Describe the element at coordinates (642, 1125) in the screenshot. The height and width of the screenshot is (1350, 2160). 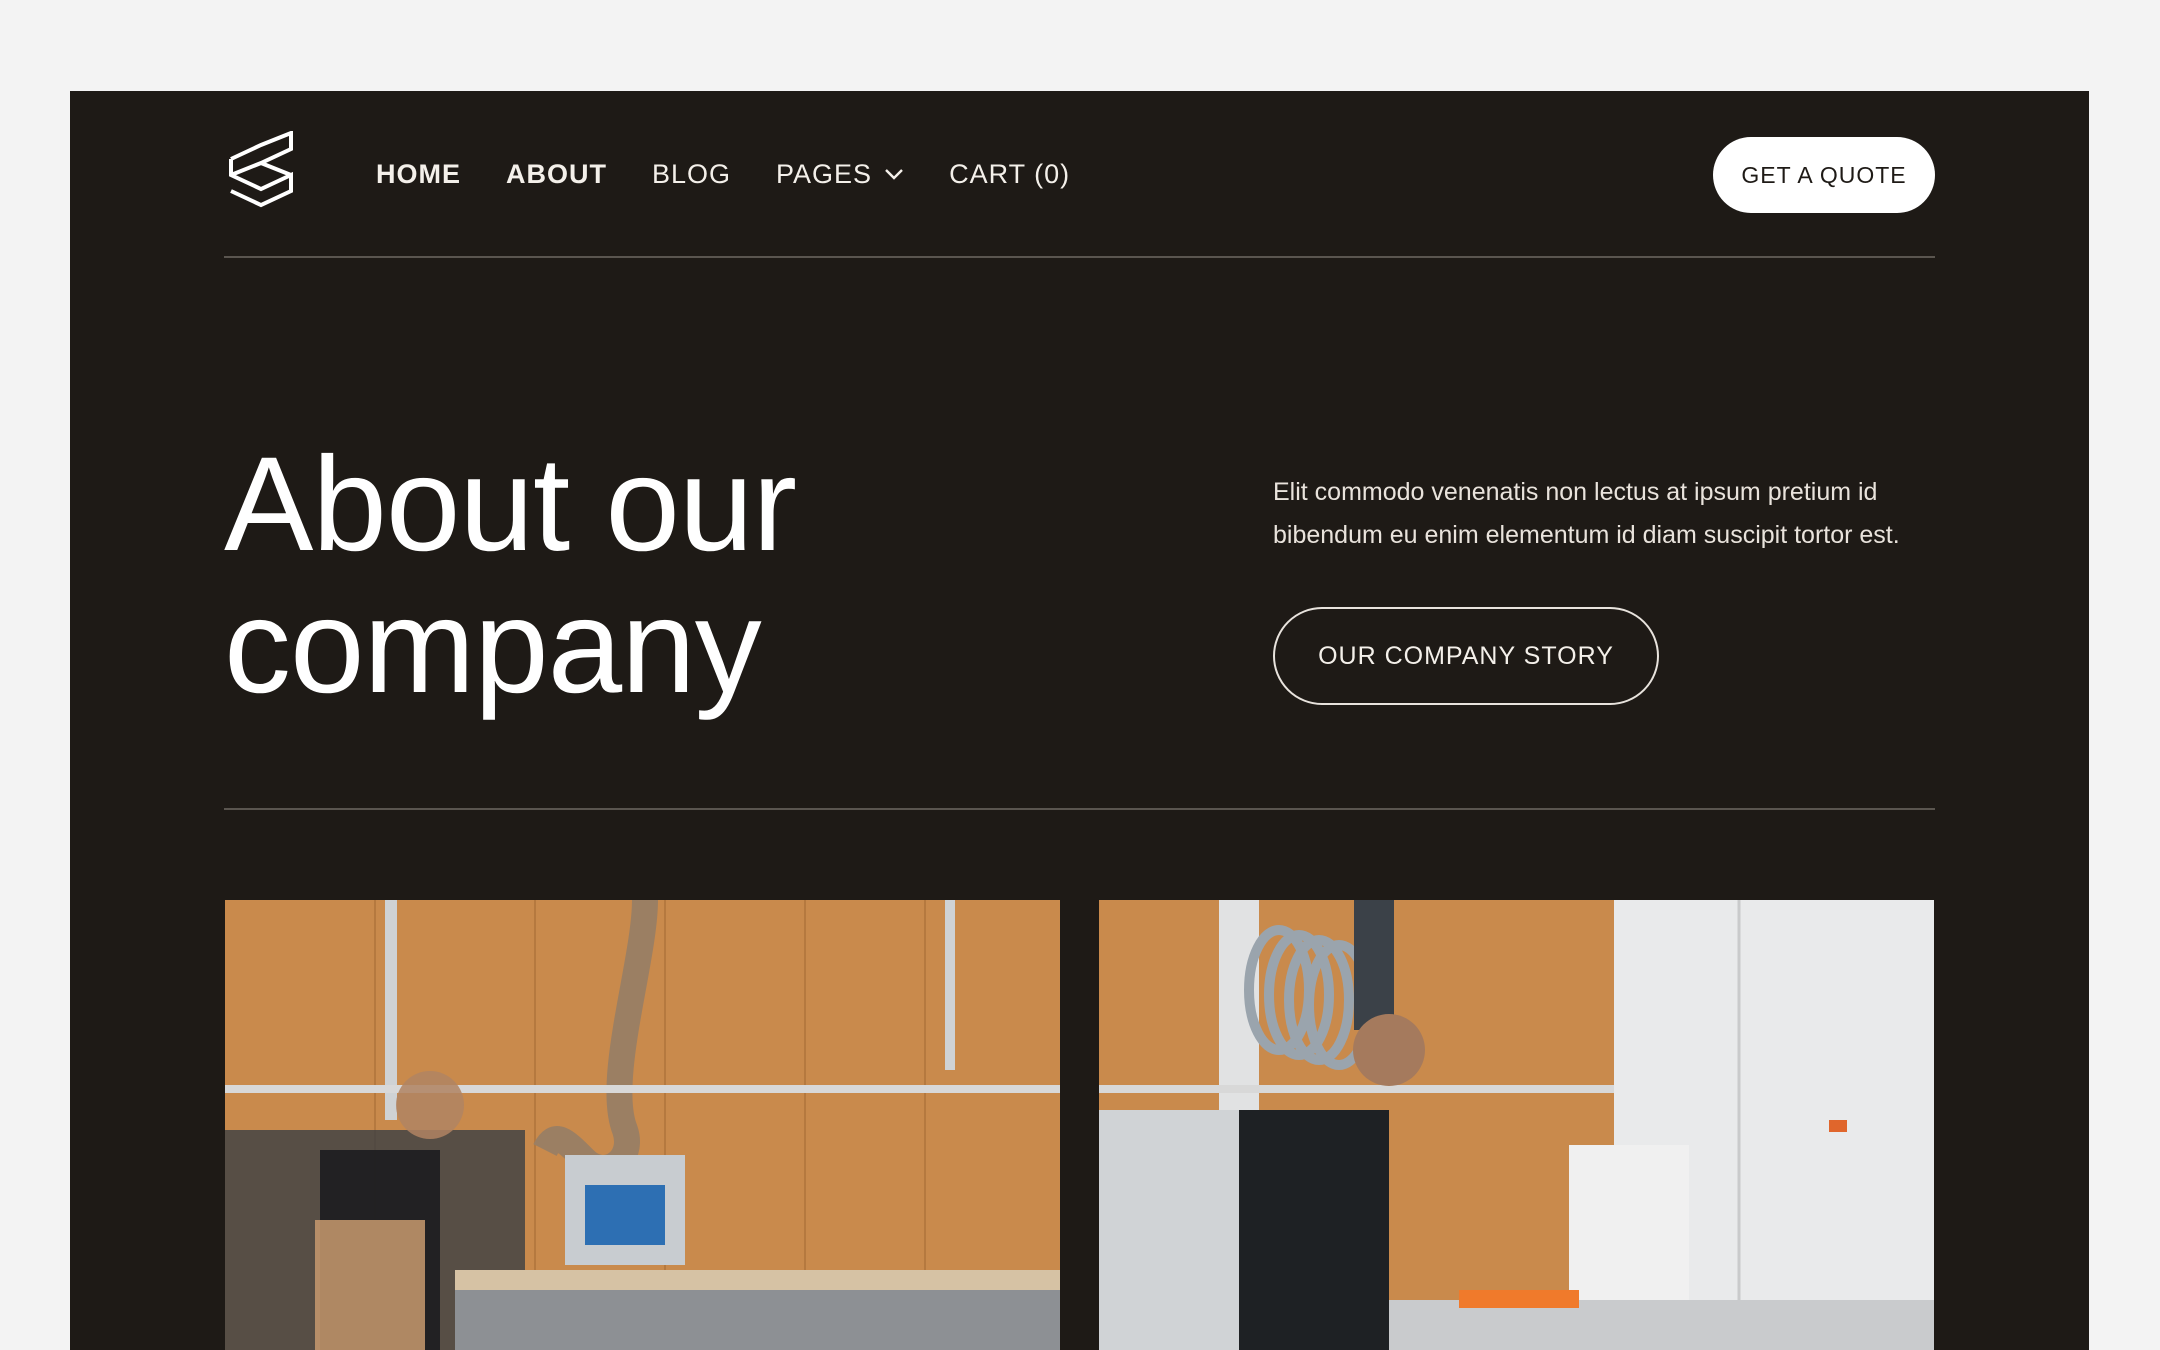
I see `workshop-photo-left` at that location.